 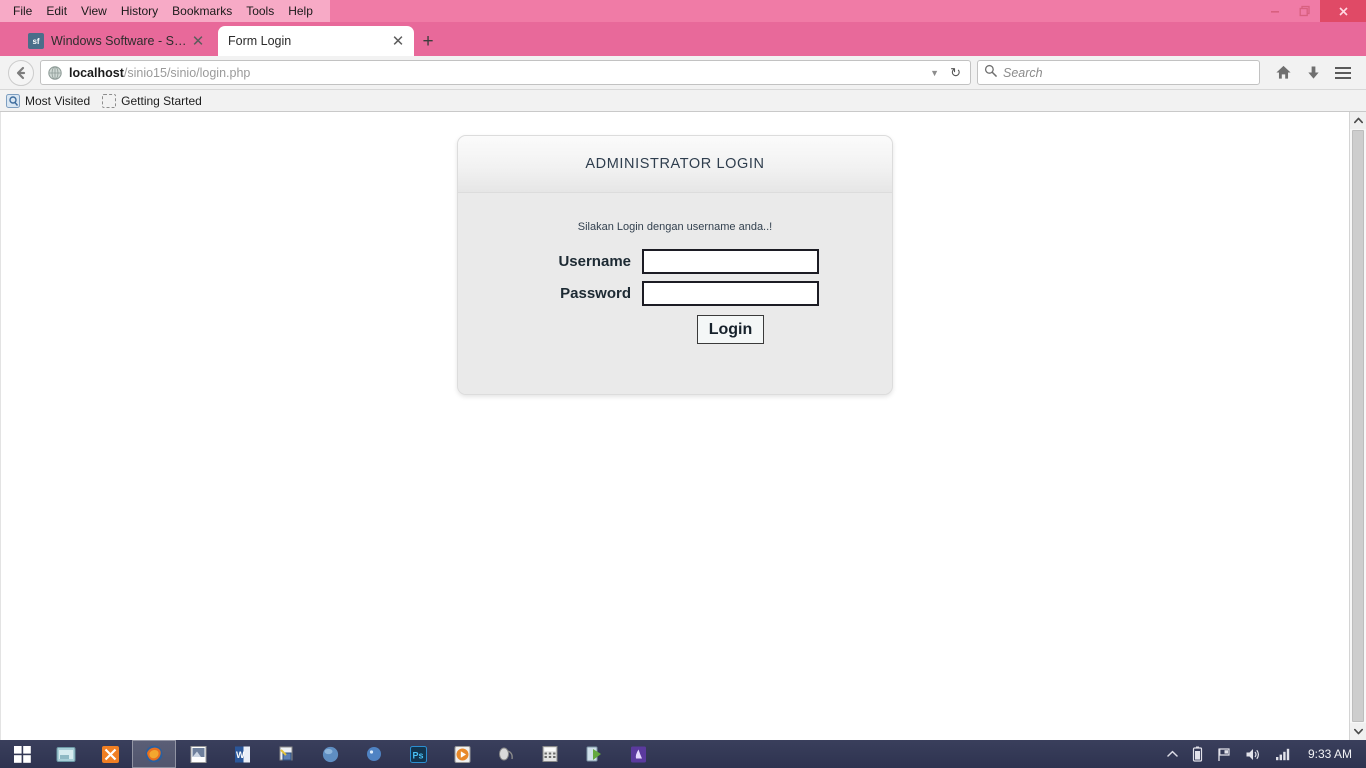 I want to click on password-label: Password, so click(x=595, y=293).